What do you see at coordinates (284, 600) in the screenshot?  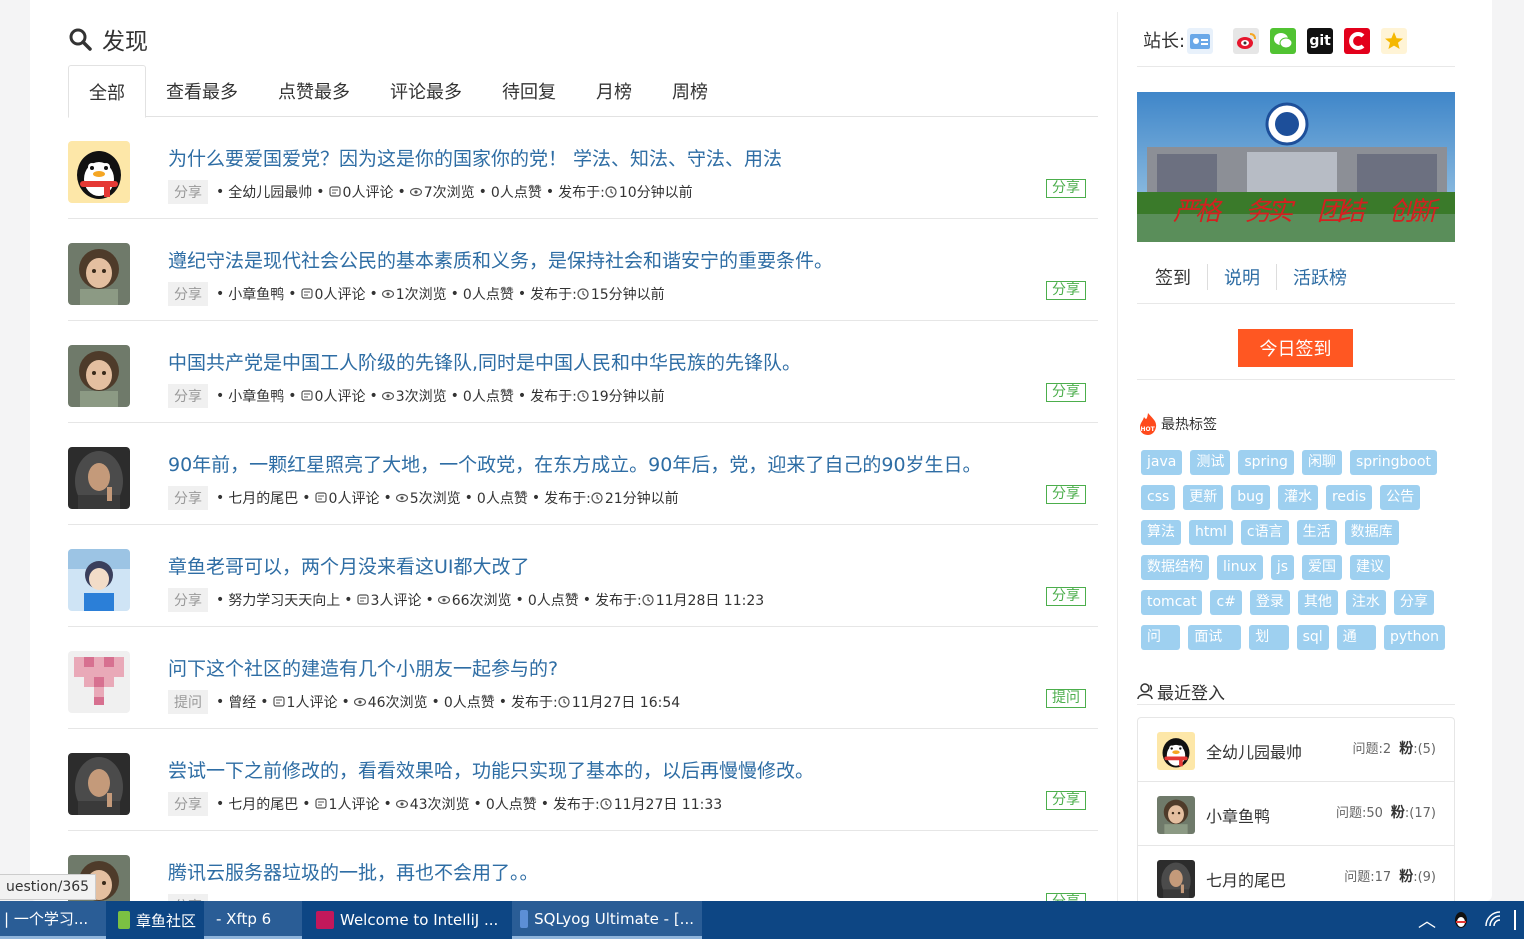 I see `post-author: 努力学习天天向上` at bounding box center [284, 600].